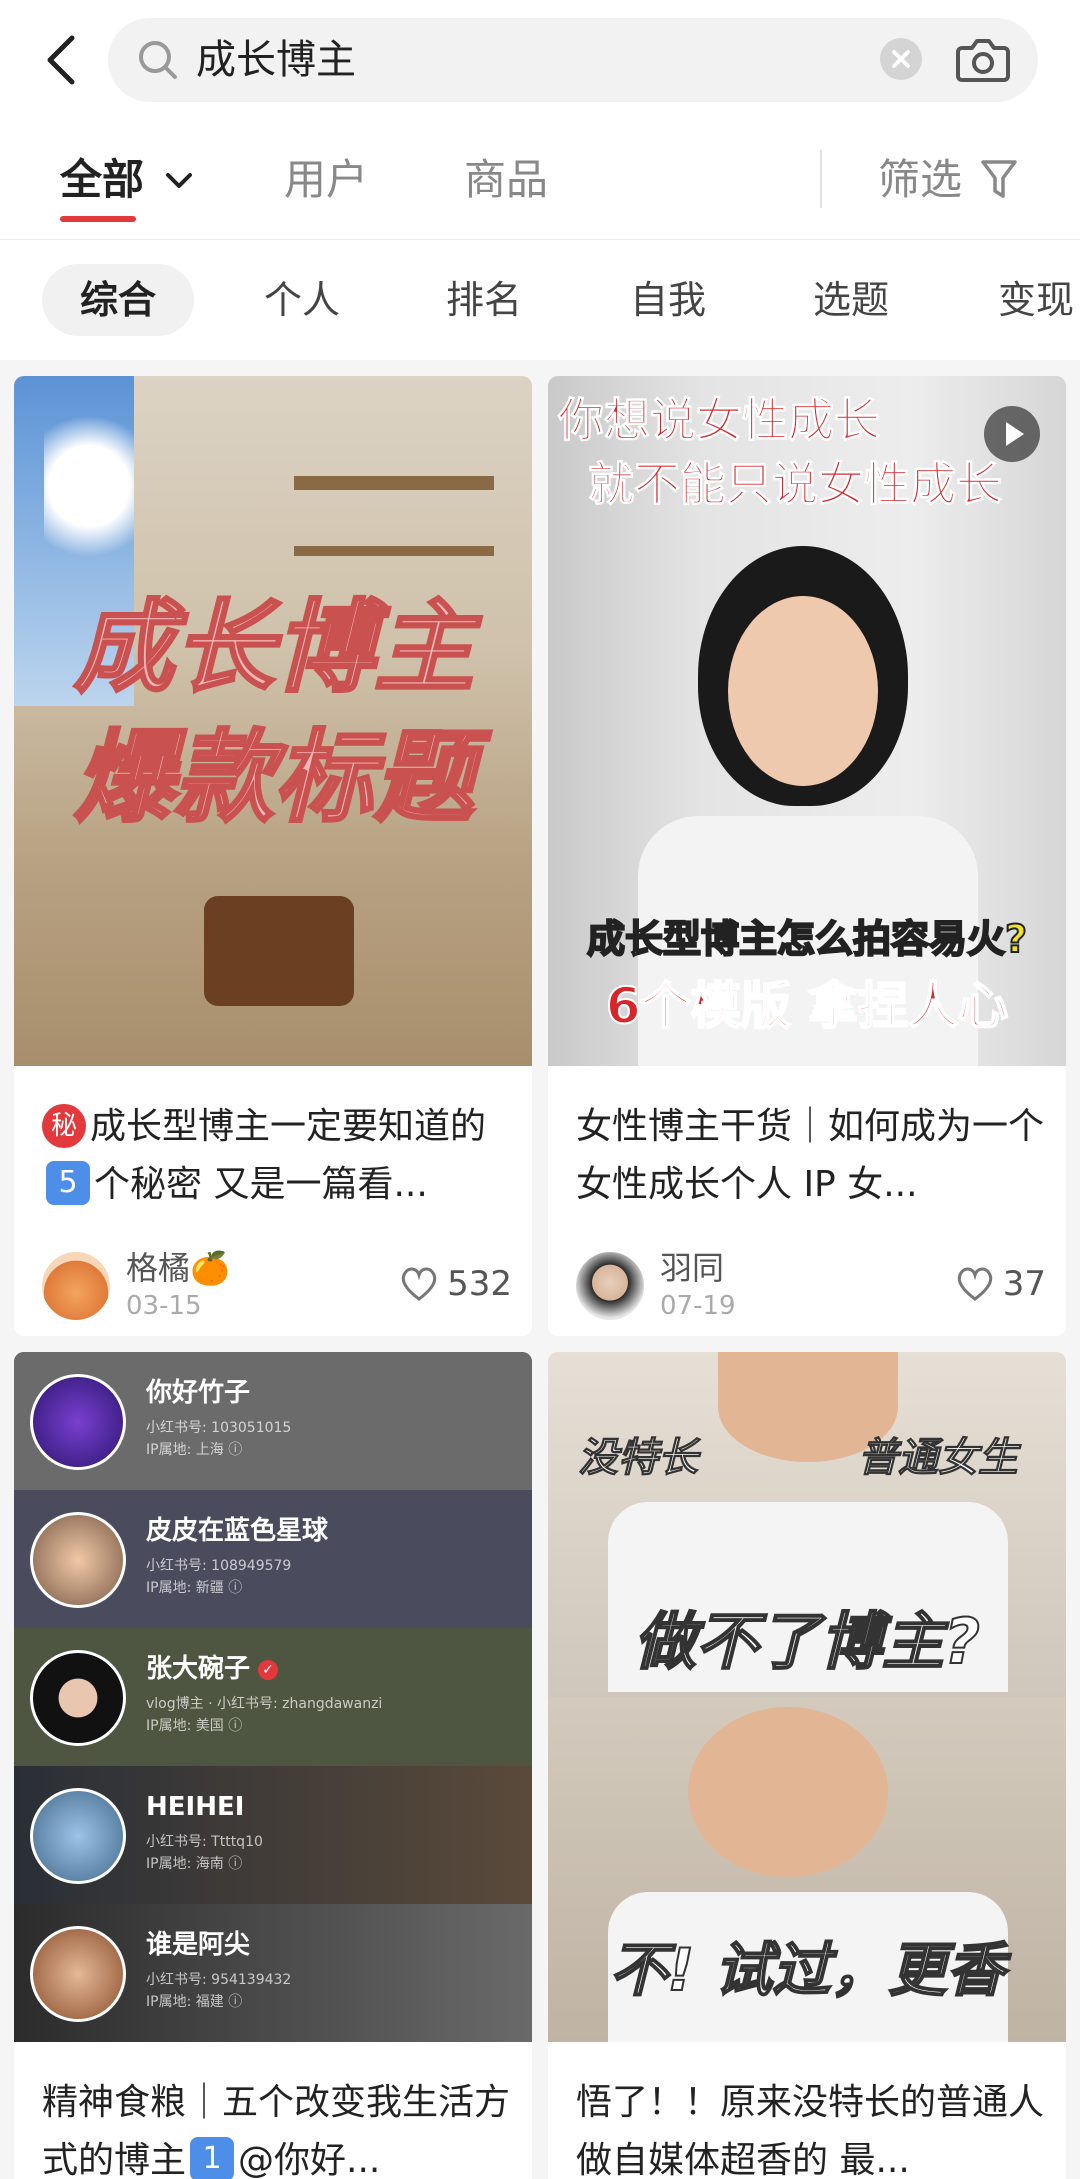  Describe the element at coordinates (194, 2002) in the screenshot. I see `list-meta-ip: IP属地: 福建 ⓘ` at that location.